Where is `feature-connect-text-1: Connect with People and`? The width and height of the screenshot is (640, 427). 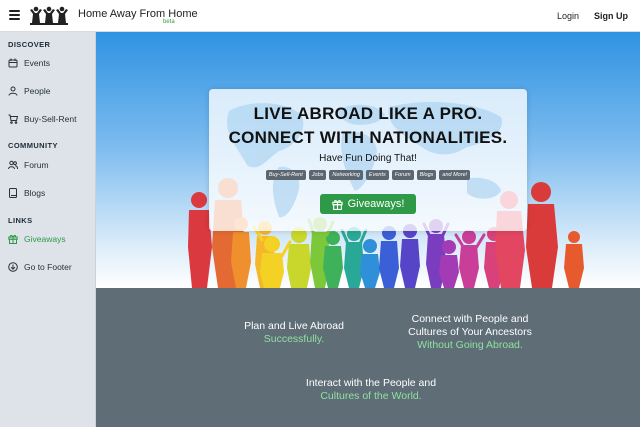
feature-connect-text-1: Connect with People and is located at coordinates (470, 319).